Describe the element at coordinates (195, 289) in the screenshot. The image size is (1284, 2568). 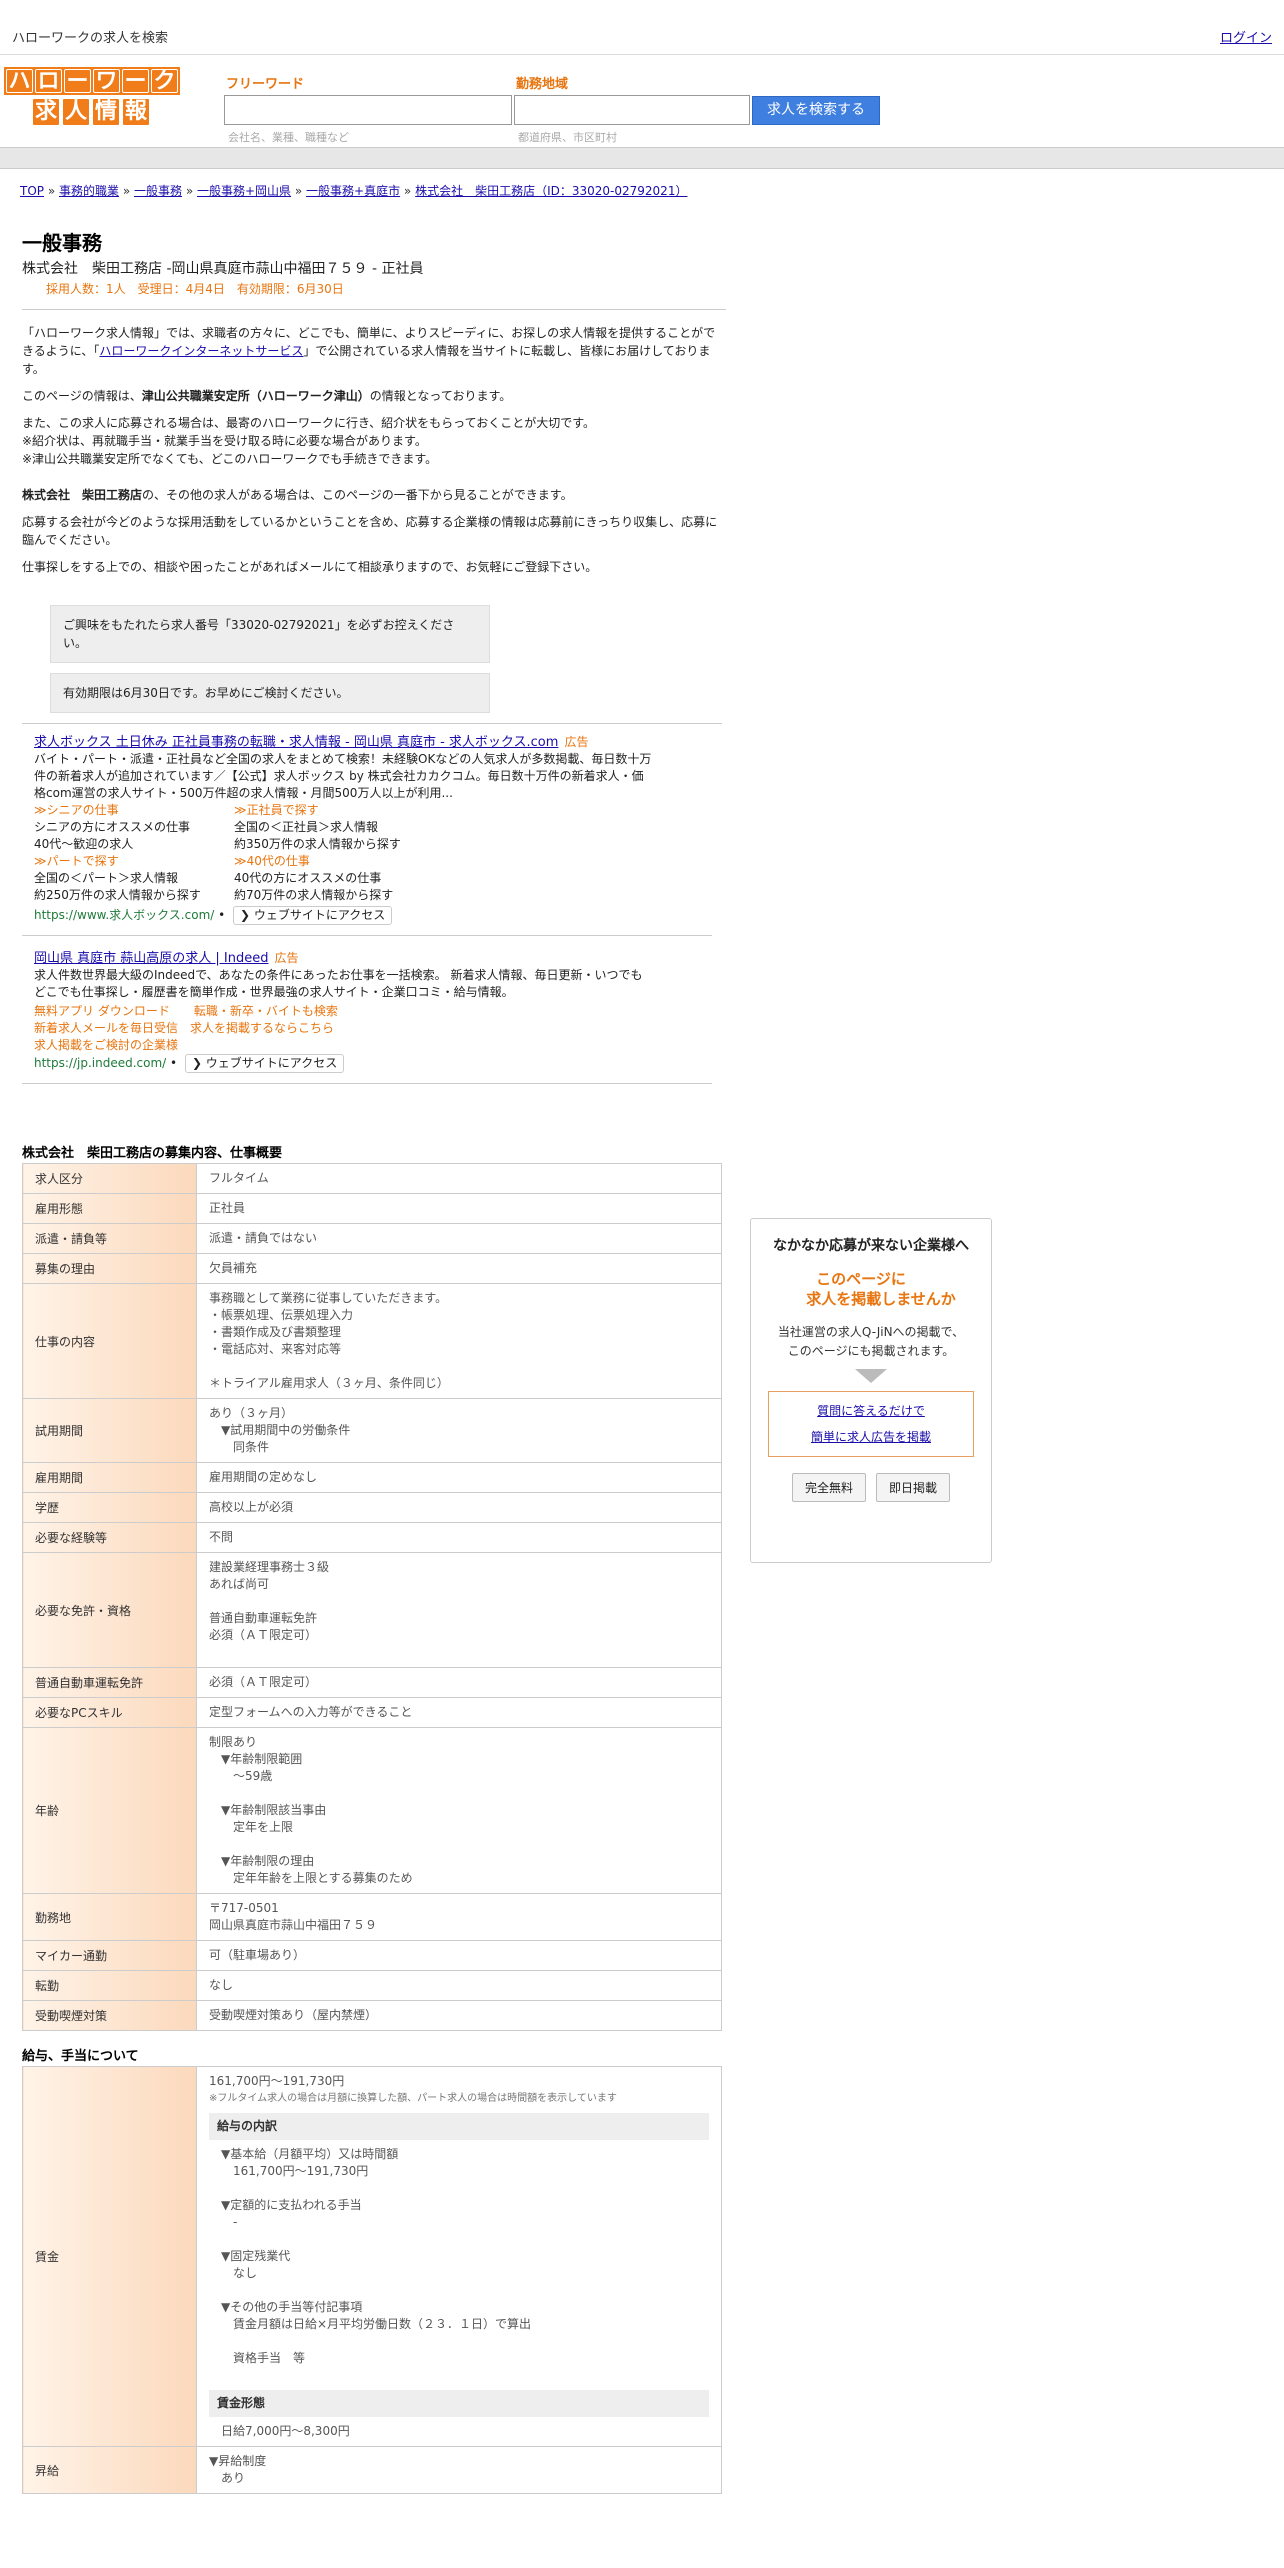
I see `job-meta: 採用人数：1人 受理日：4月4日 有効期限：6月30日` at that location.